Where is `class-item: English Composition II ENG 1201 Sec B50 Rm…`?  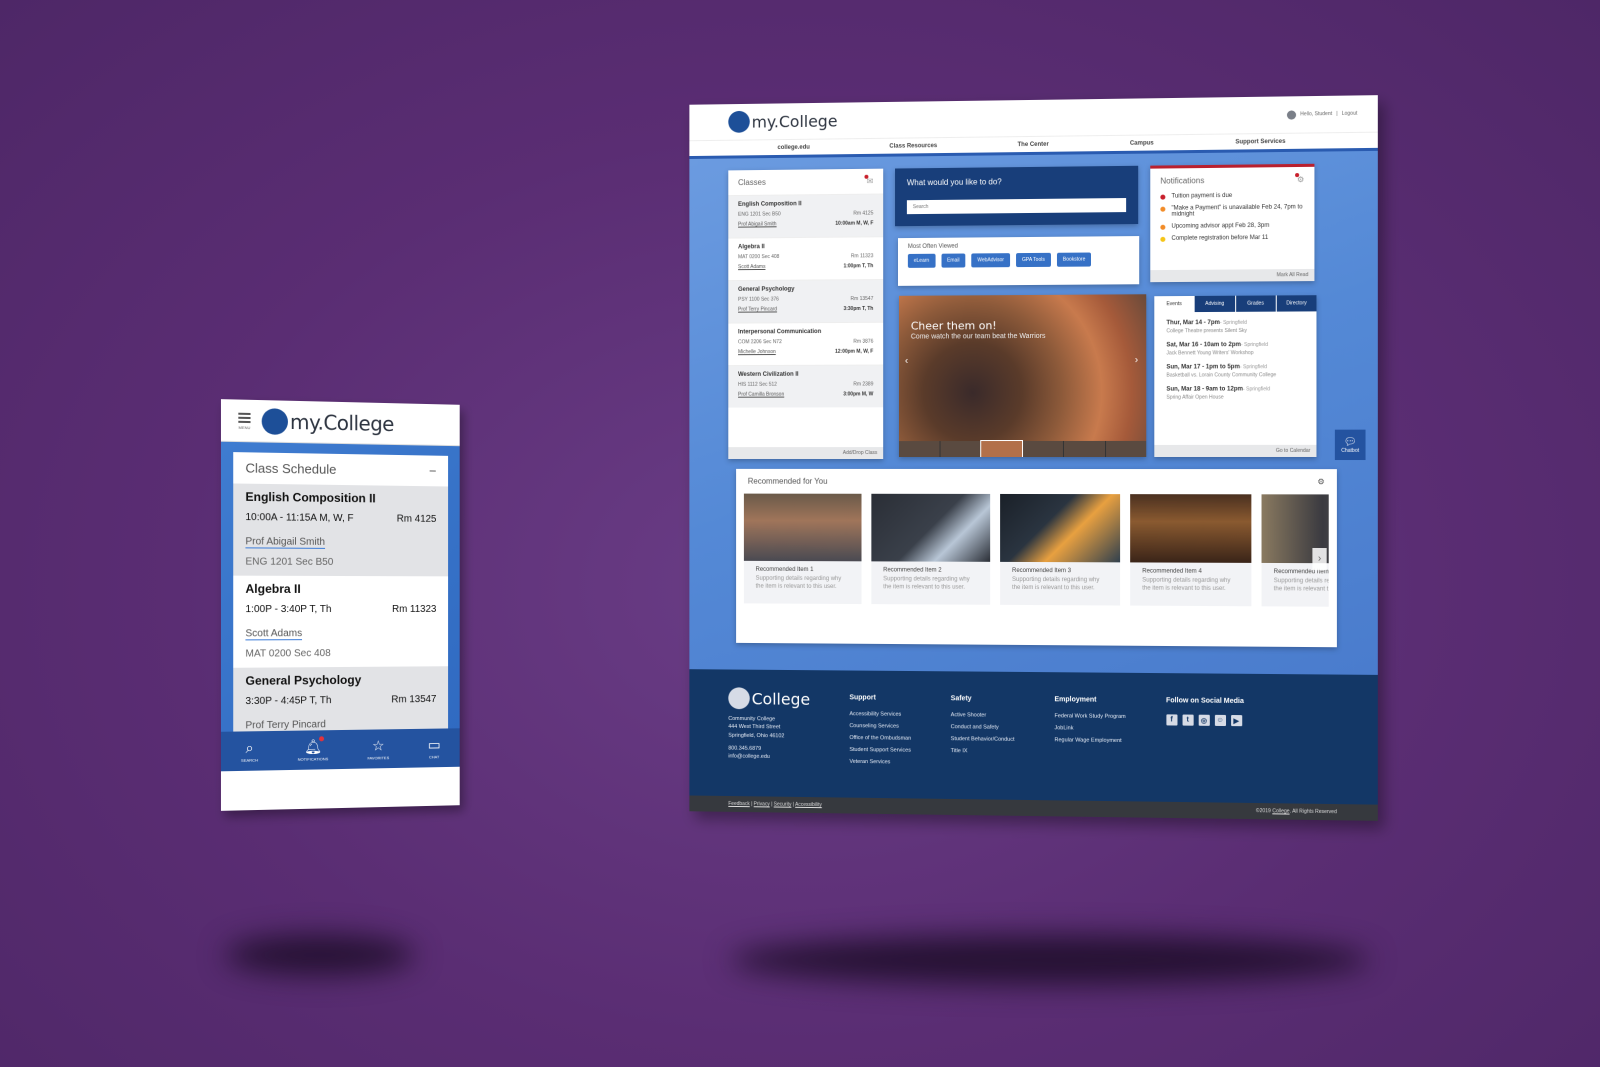 class-item: English Composition II ENG 1201 Sec B50 Rm… is located at coordinates (806, 215).